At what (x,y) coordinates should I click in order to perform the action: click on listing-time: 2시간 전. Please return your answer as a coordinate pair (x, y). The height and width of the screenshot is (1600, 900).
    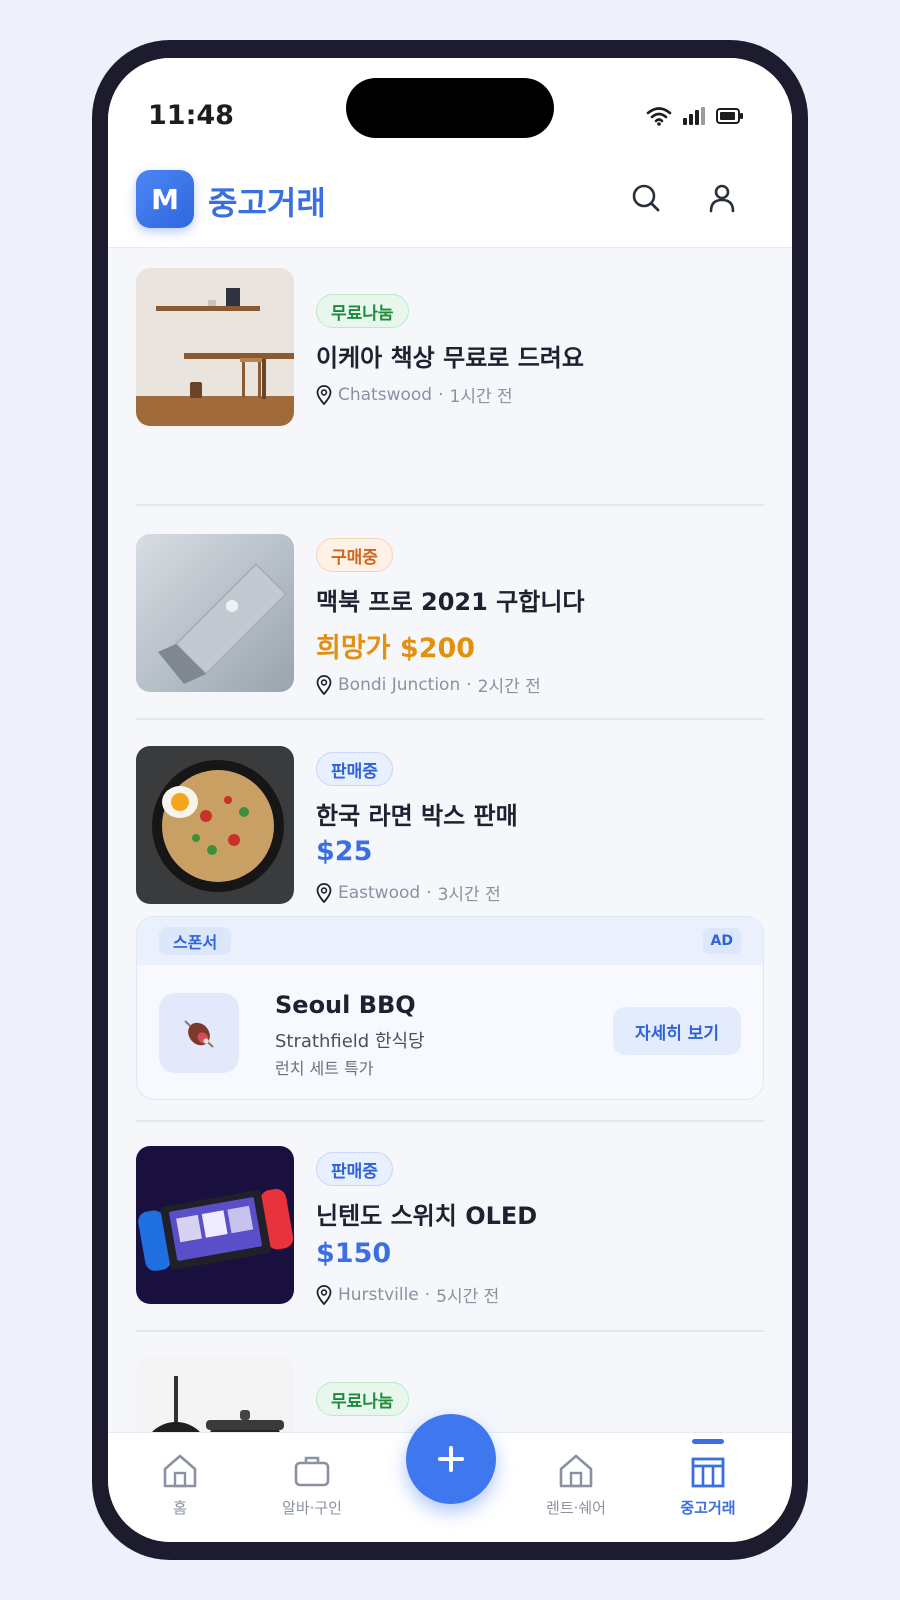
    Looking at the image, I should click on (509, 687).